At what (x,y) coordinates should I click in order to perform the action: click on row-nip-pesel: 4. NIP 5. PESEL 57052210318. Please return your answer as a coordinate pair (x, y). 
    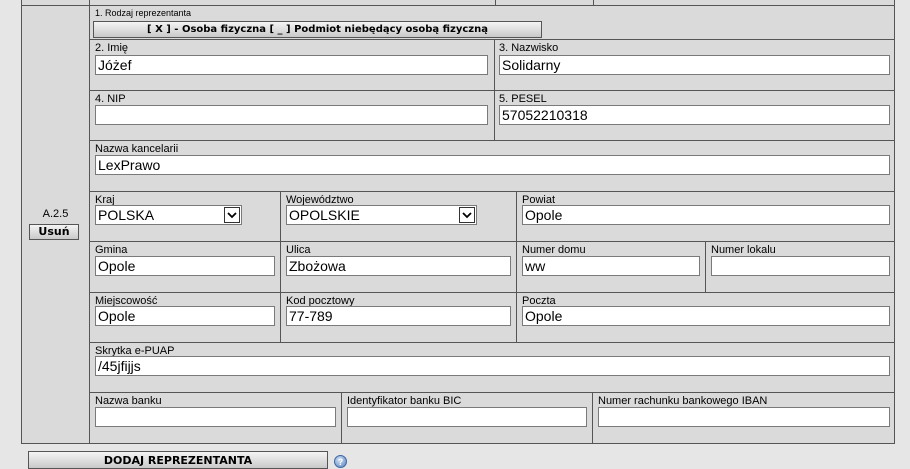
    Looking at the image, I should click on (492, 116).